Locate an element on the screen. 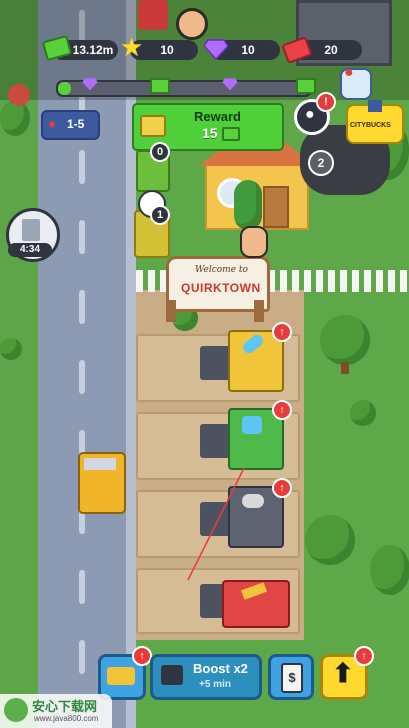 The image size is (409, 728). green-bin-count-value: 0 is located at coordinates (160, 151).